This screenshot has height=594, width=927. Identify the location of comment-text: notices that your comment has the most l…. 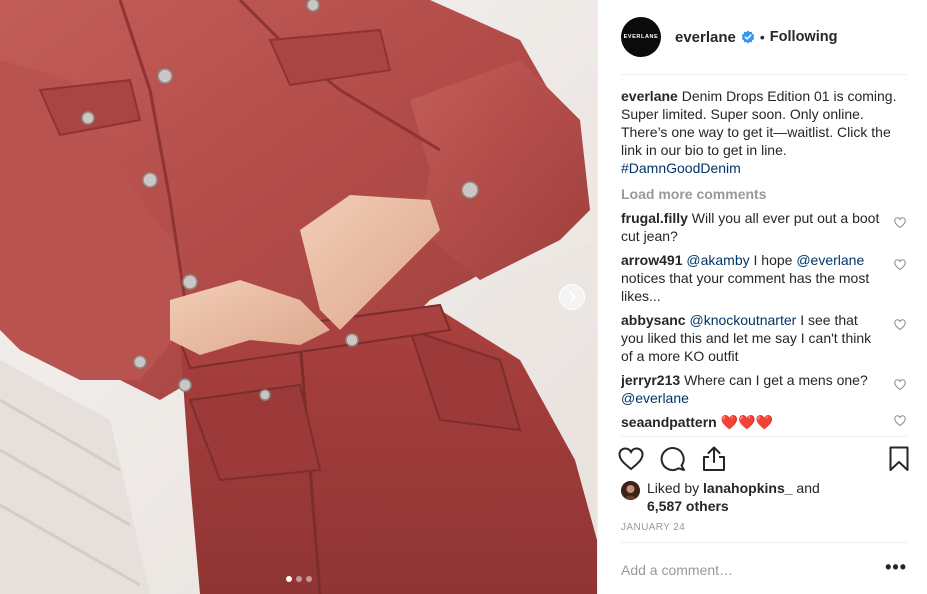
(745, 287).